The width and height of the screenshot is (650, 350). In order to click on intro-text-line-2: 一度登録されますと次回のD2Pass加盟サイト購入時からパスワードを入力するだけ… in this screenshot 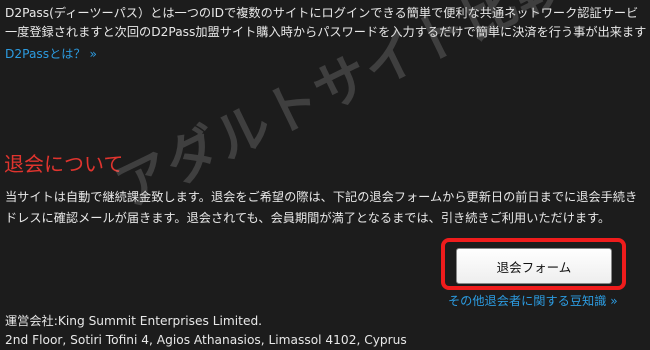, I will do `click(326, 32)`.